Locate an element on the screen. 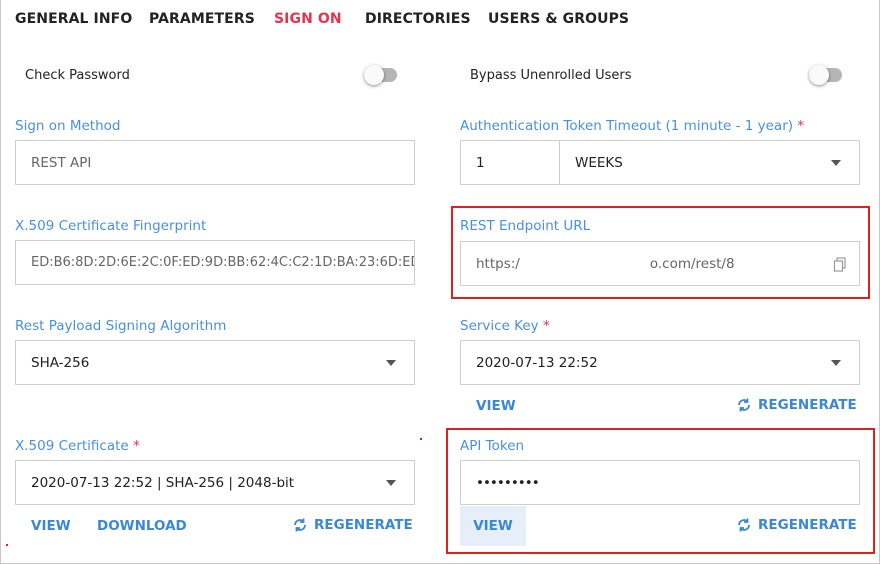 The width and height of the screenshot is (880, 564). service-key-label: Service Key * is located at coordinates (505, 326).